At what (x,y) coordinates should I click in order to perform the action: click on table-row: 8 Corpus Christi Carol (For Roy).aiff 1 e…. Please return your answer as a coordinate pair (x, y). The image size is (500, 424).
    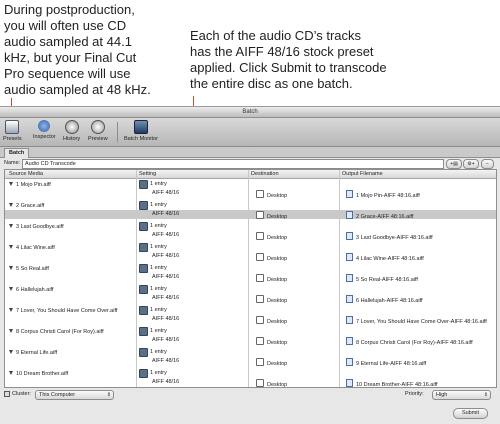
    Looking at the image, I should click on (250, 336).